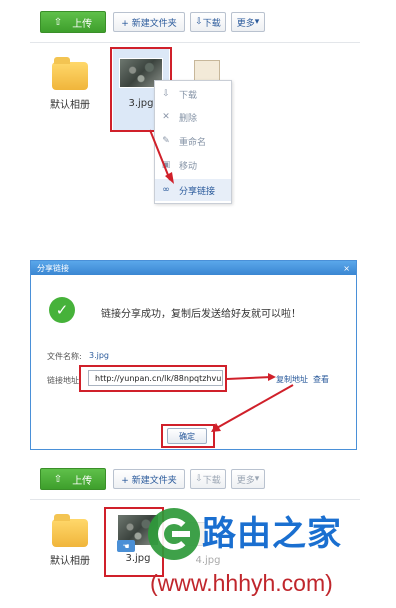  What do you see at coordinates (257, 479) in the screenshot?
I see `caret-down-icon: ▾` at bounding box center [257, 479].